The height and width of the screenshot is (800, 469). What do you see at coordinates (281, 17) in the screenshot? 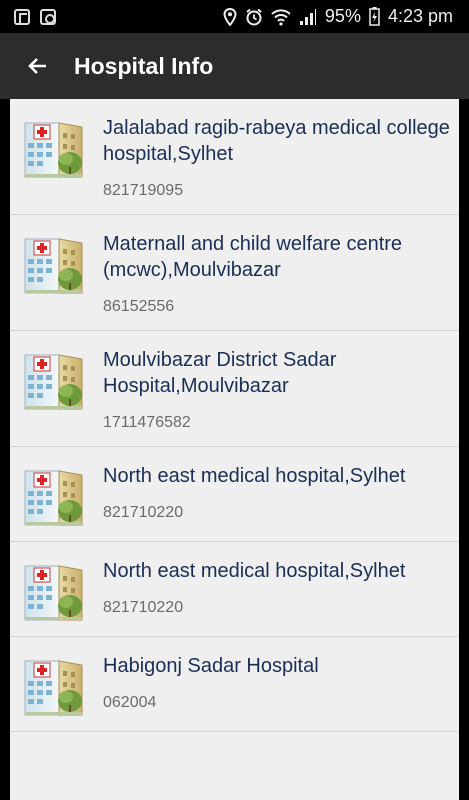
I see `wifi-icon` at bounding box center [281, 17].